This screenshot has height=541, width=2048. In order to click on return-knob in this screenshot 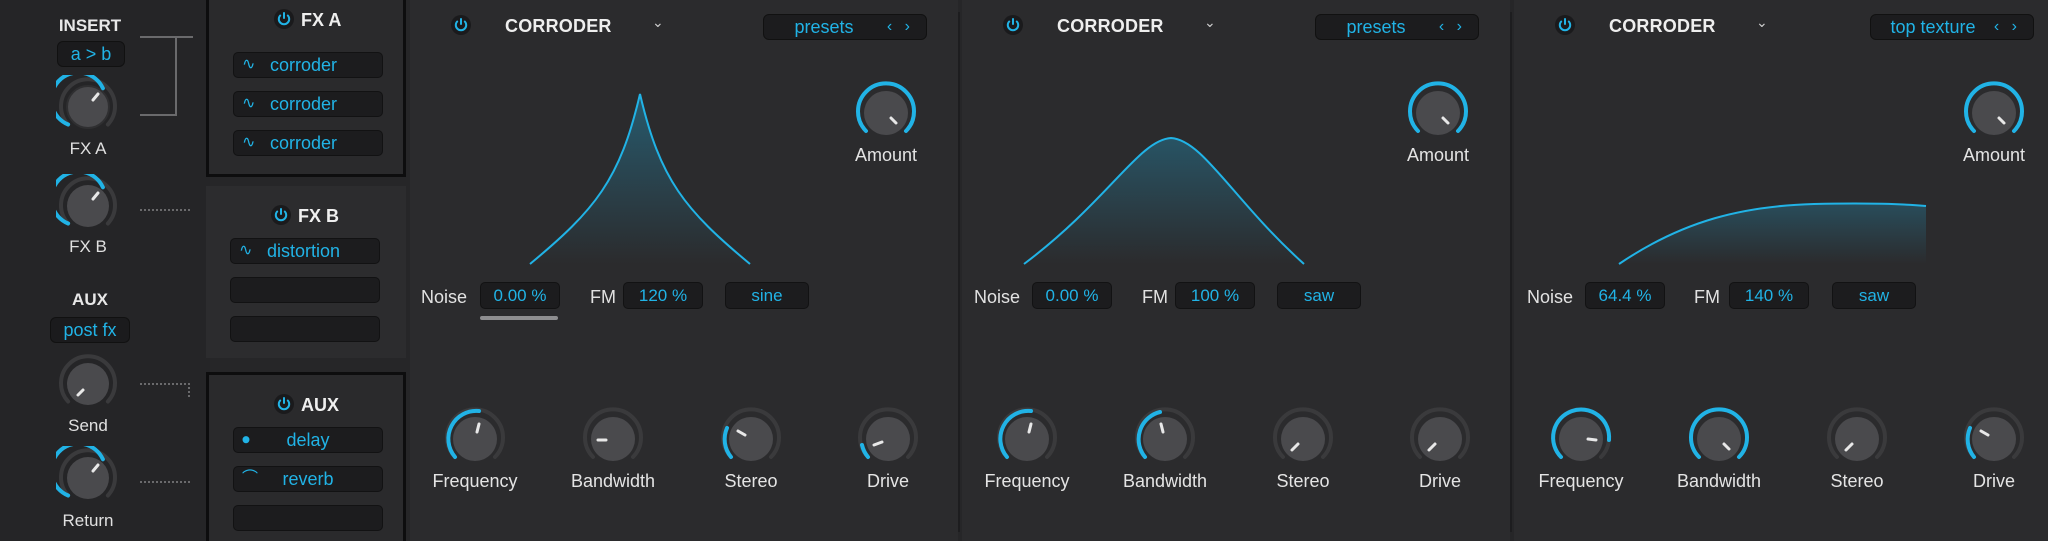, I will do `click(88, 478)`.